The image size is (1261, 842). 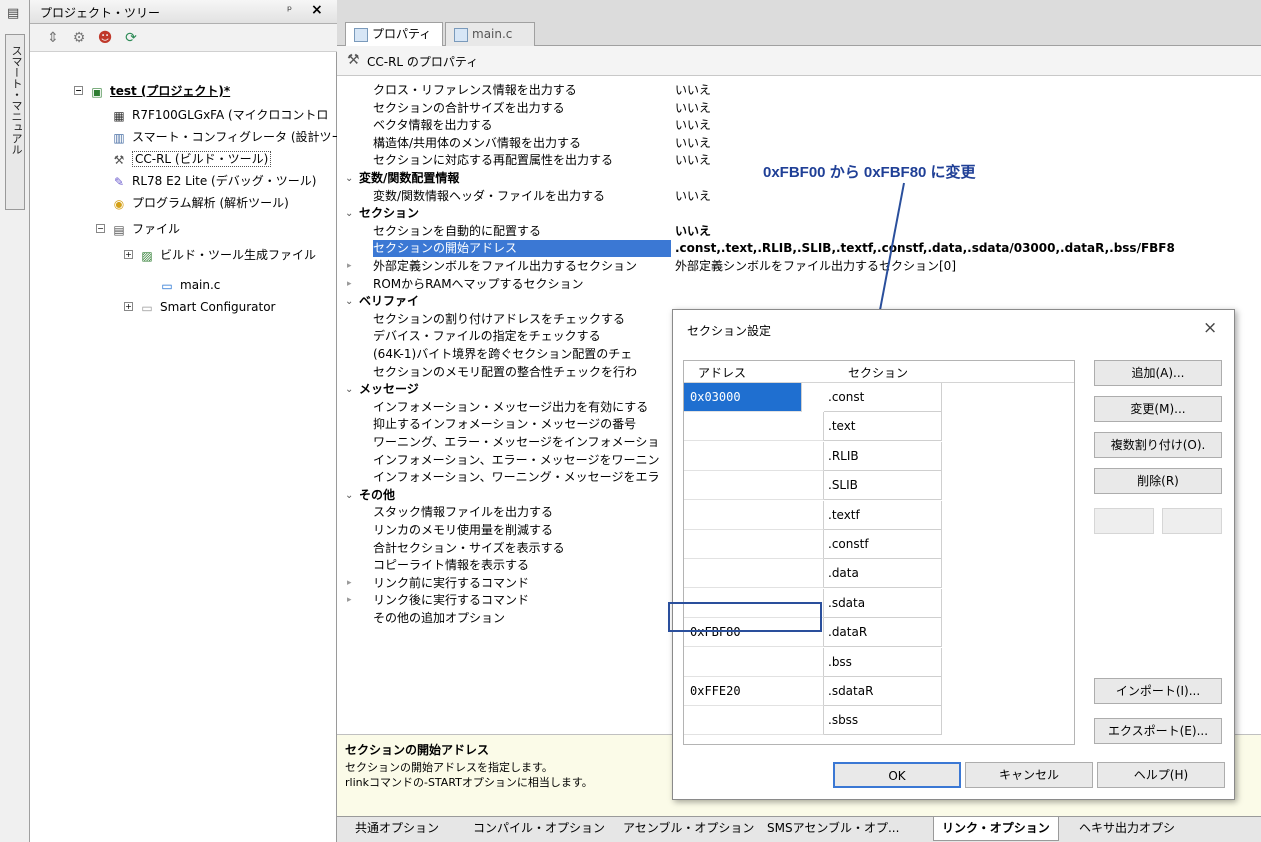 I want to click on section-cell: .dataR, so click(x=883, y=632).